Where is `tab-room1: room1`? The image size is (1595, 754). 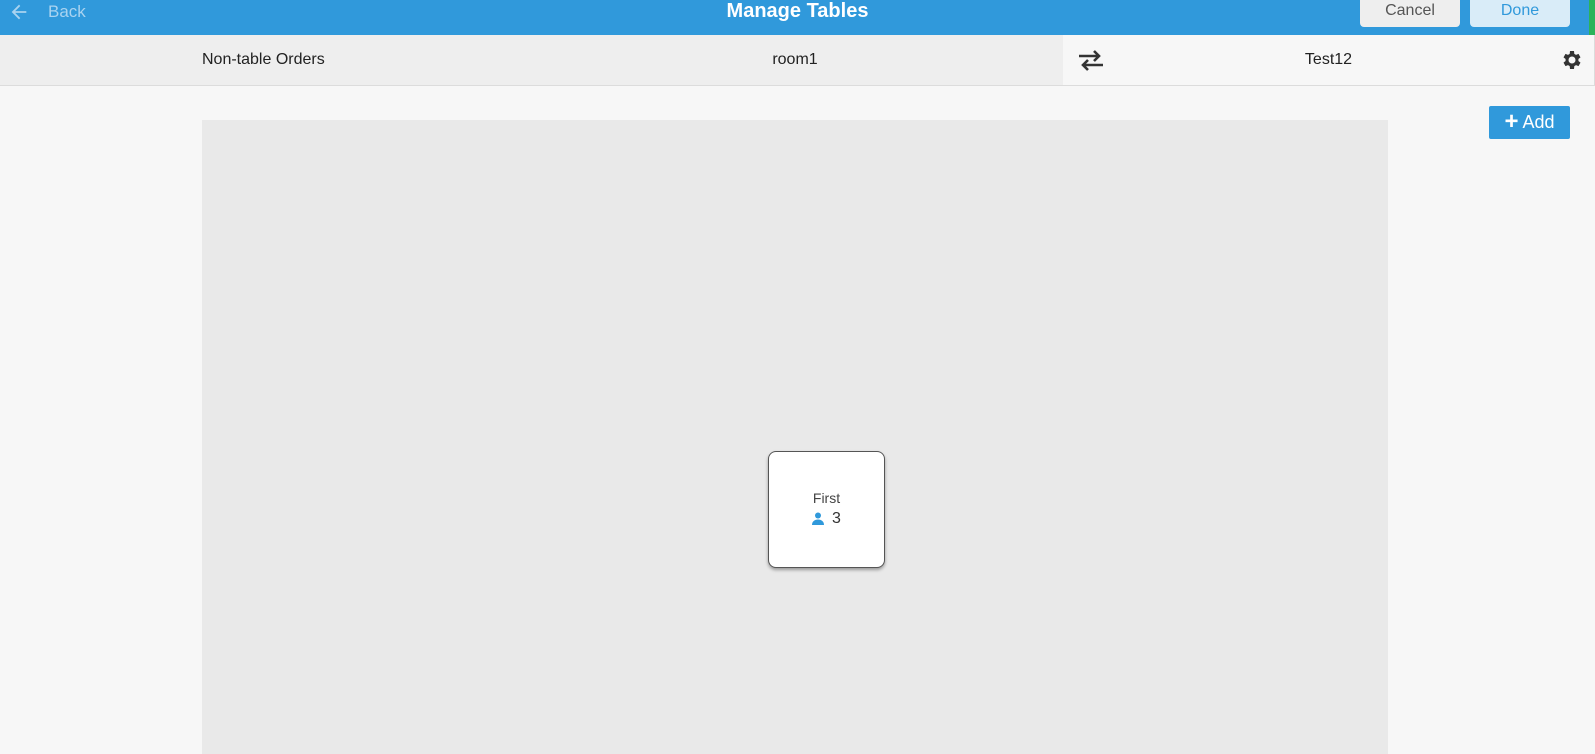
tab-room1: room1 is located at coordinates (795, 60).